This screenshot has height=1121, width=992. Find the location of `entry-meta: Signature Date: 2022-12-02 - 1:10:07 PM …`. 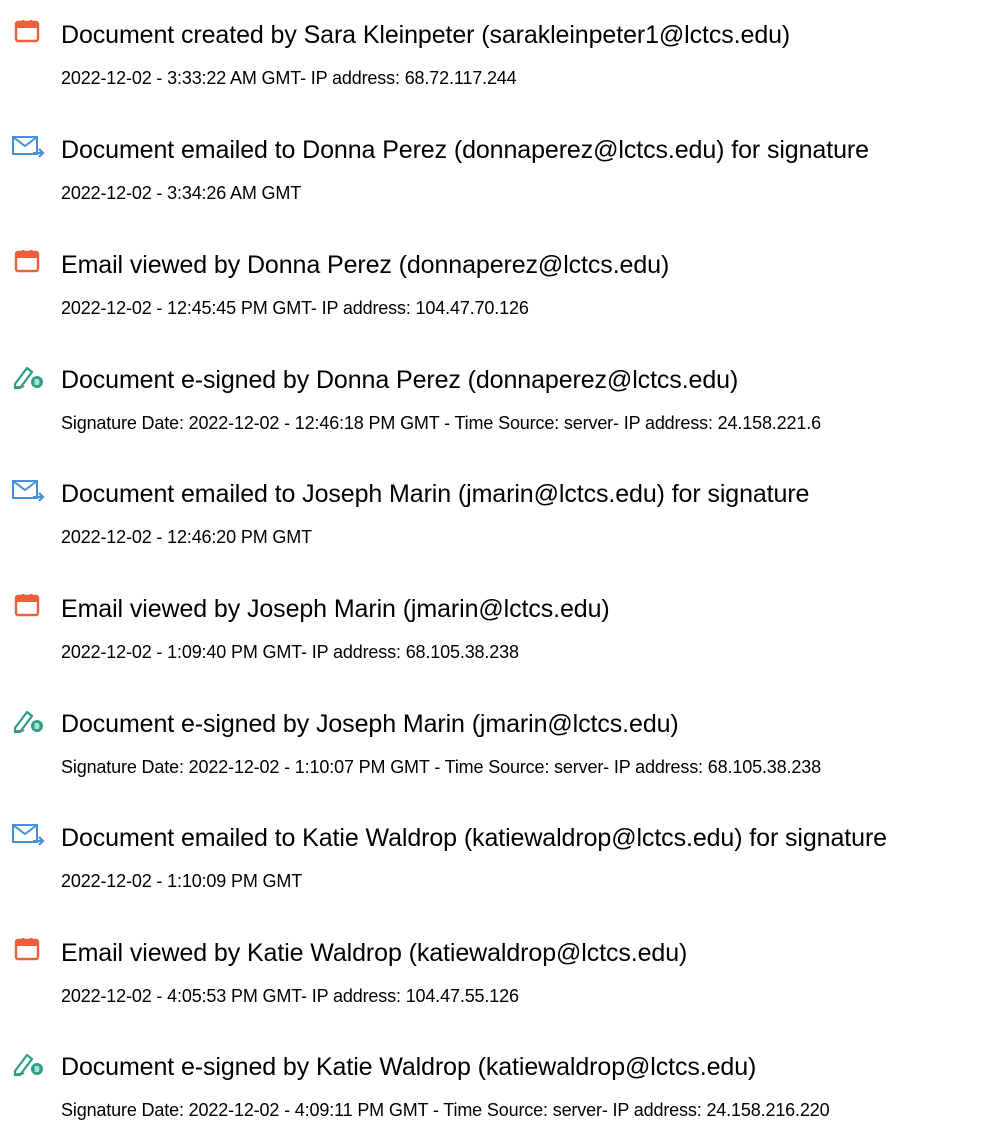

entry-meta: Signature Date: 2022-12-02 - 1:10:07 PM … is located at coordinates (441, 767).